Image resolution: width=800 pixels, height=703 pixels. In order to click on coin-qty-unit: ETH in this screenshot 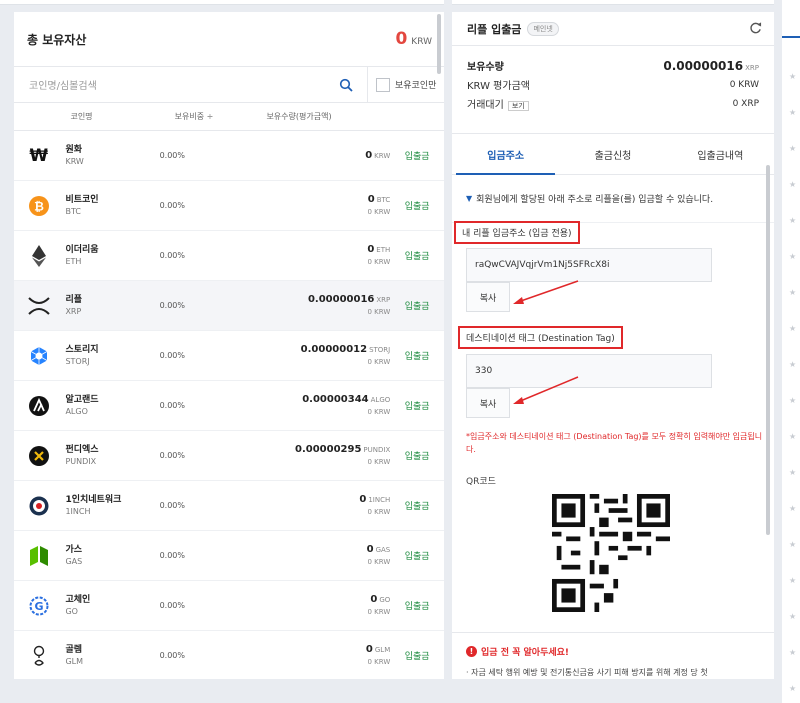, I will do `click(383, 250)`.